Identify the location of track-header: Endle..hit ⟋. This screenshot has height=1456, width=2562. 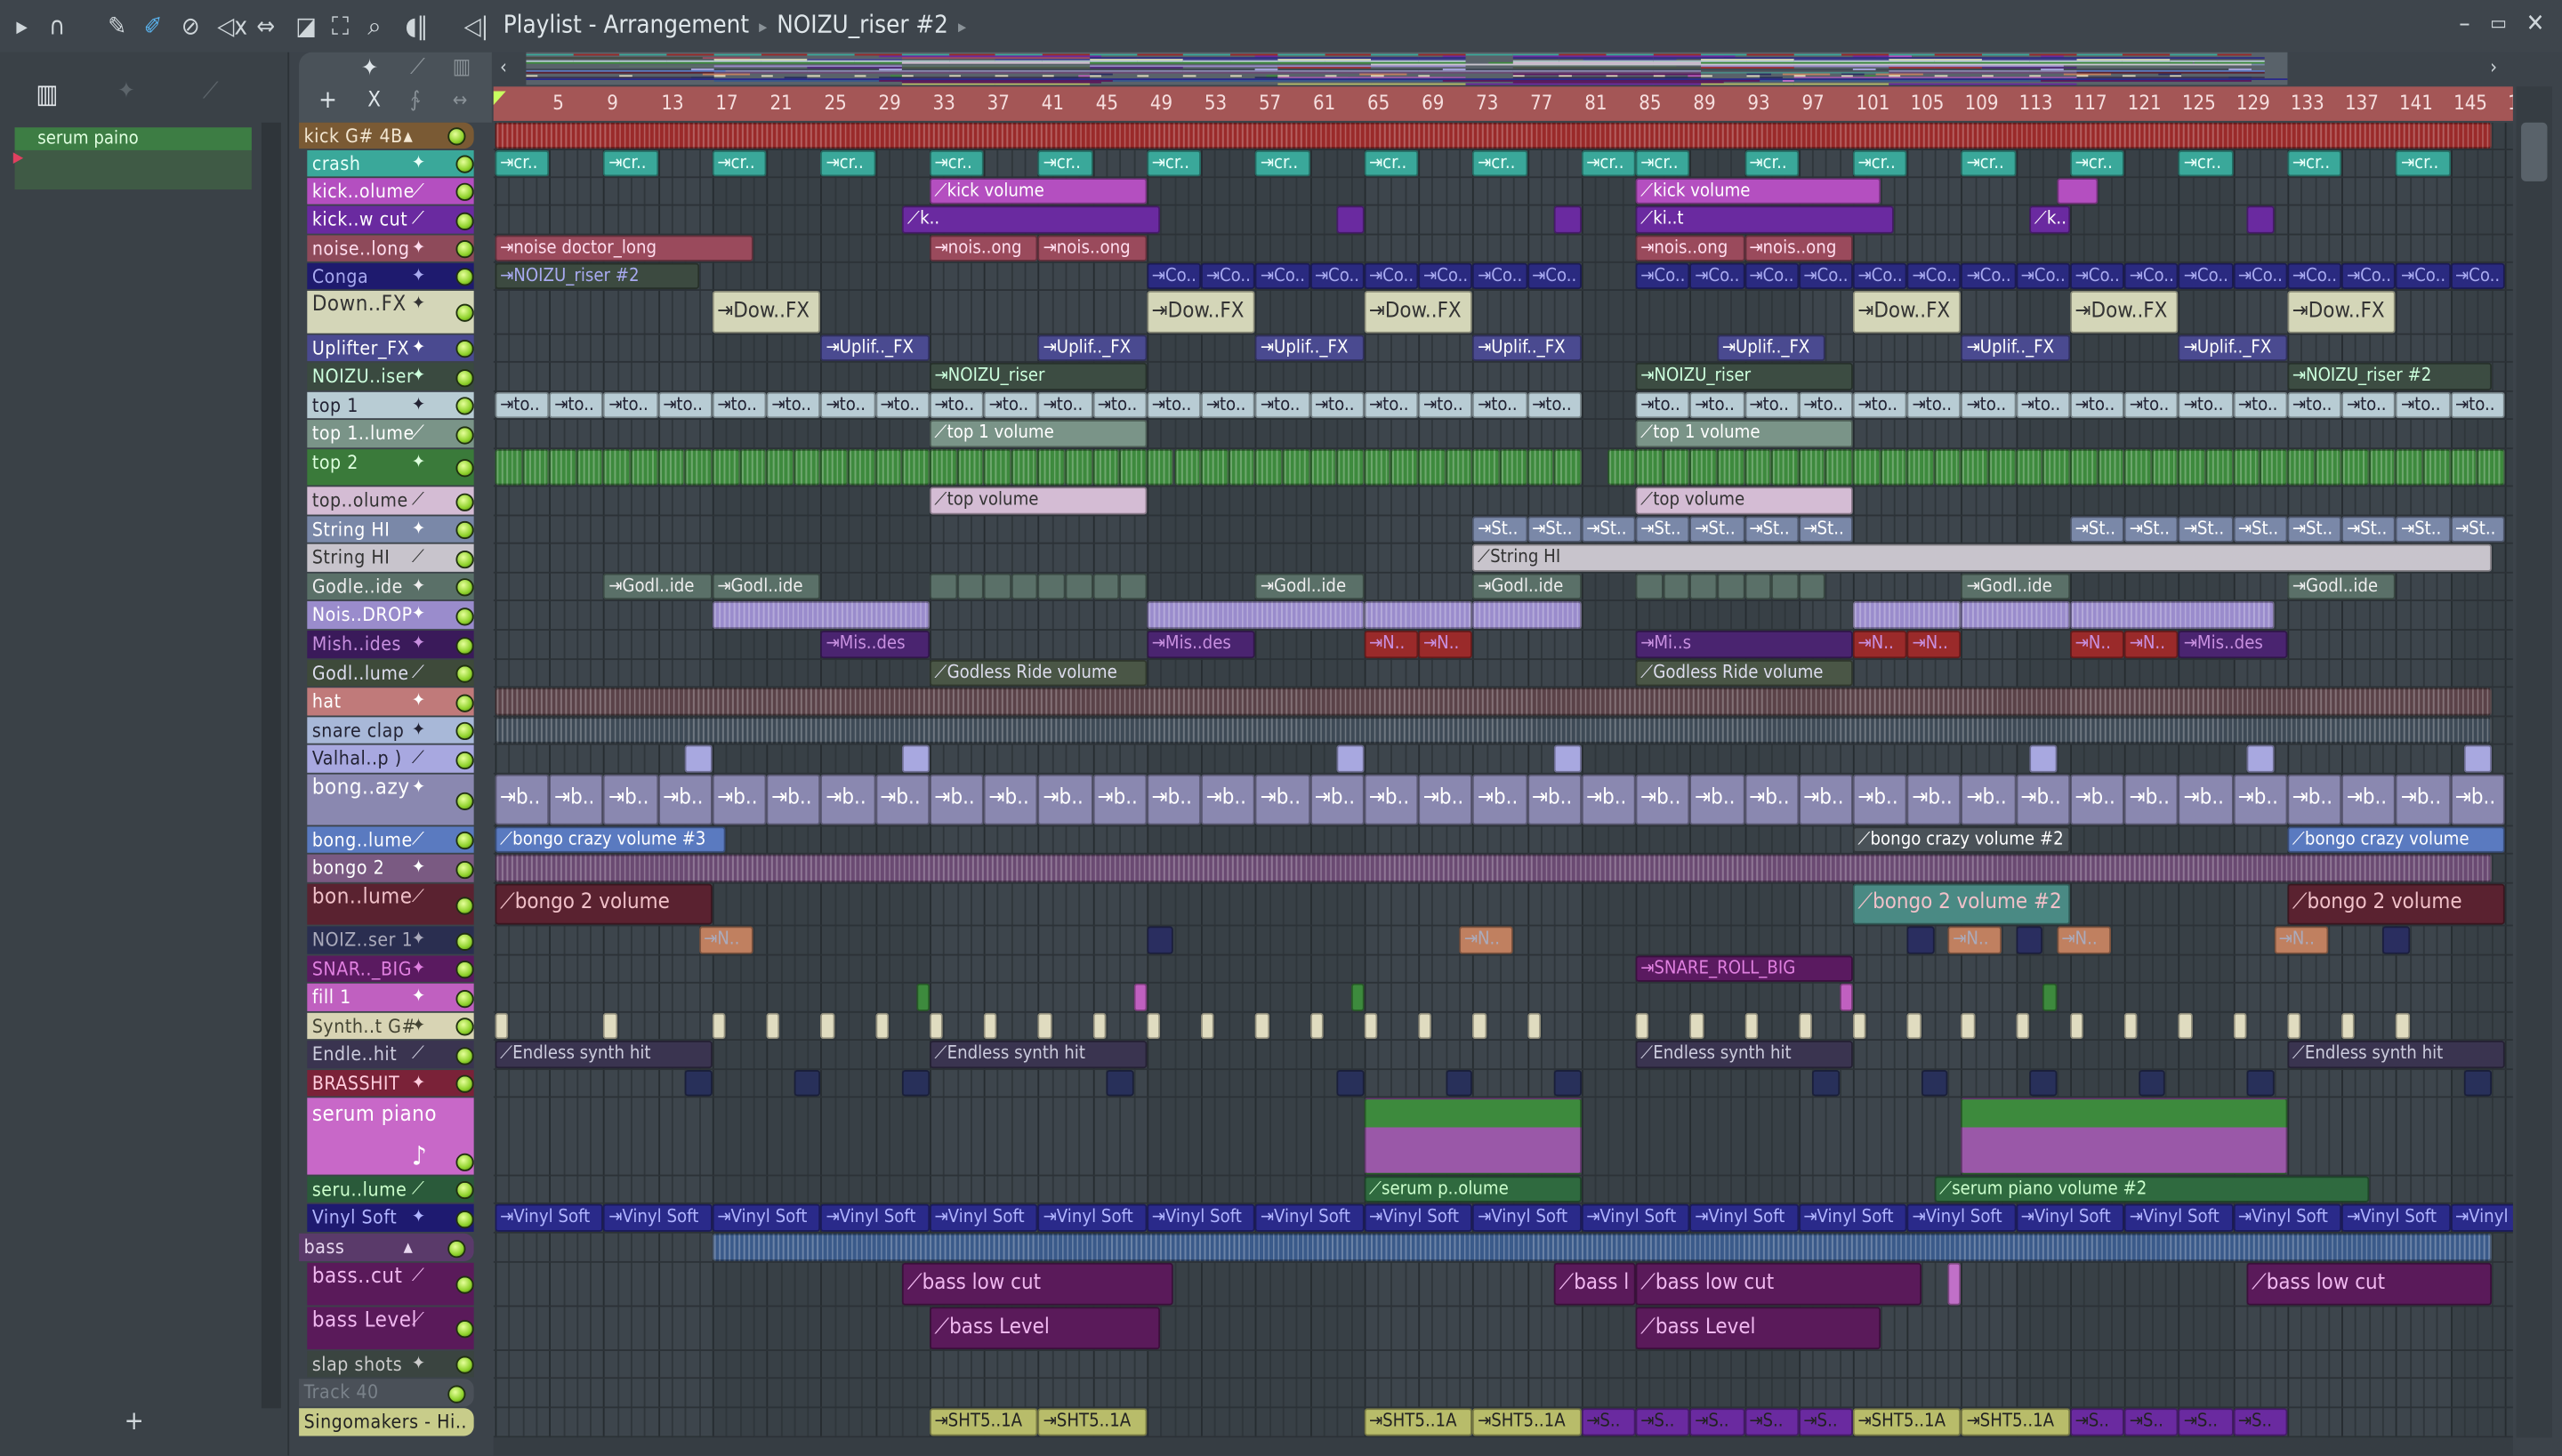
(390, 1054).